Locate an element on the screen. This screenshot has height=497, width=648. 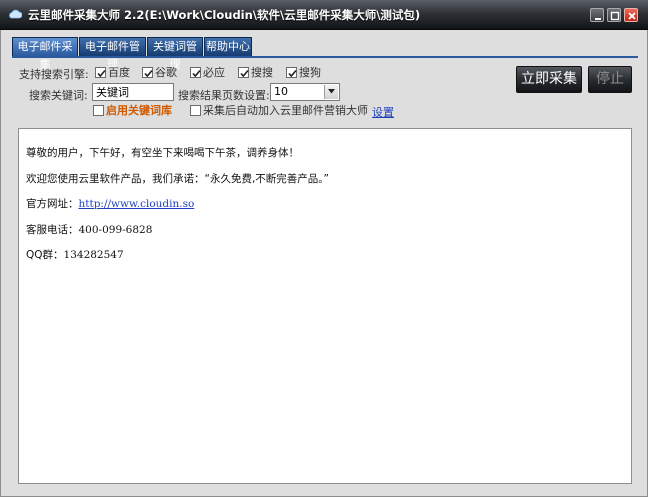
qq-number: 134282547 is located at coordinates (93, 255).